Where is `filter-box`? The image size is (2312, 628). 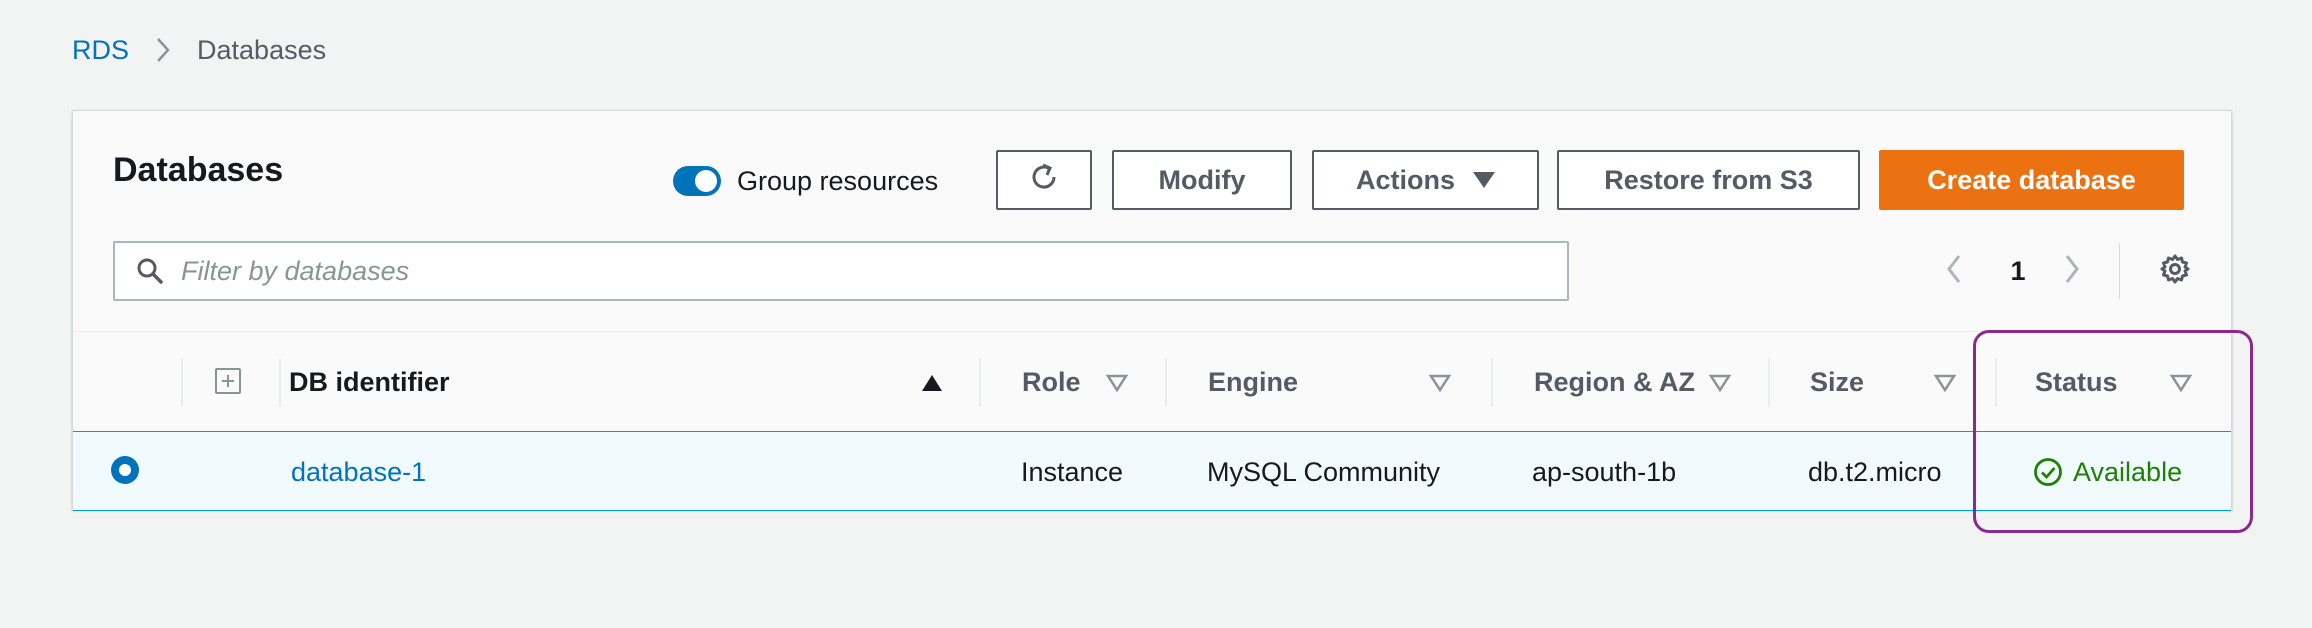 filter-box is located at coordinates (841, 271).